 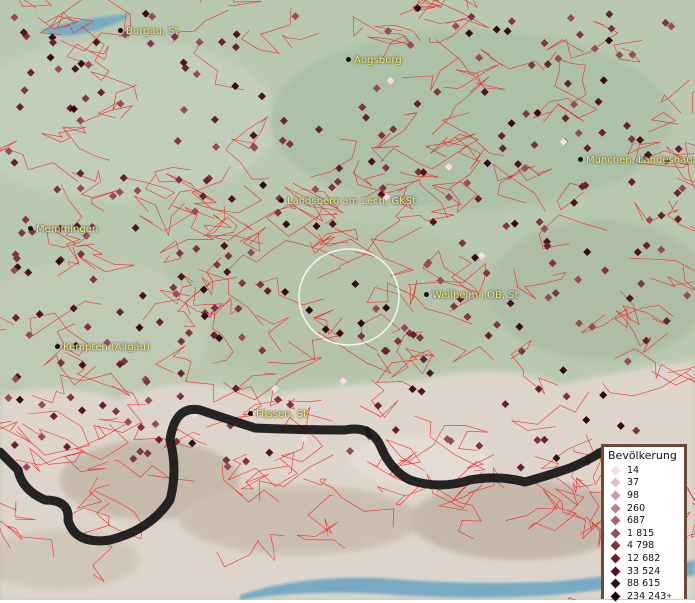 I want to click on place-label: Burgau, St, so click(x=152, y=31).